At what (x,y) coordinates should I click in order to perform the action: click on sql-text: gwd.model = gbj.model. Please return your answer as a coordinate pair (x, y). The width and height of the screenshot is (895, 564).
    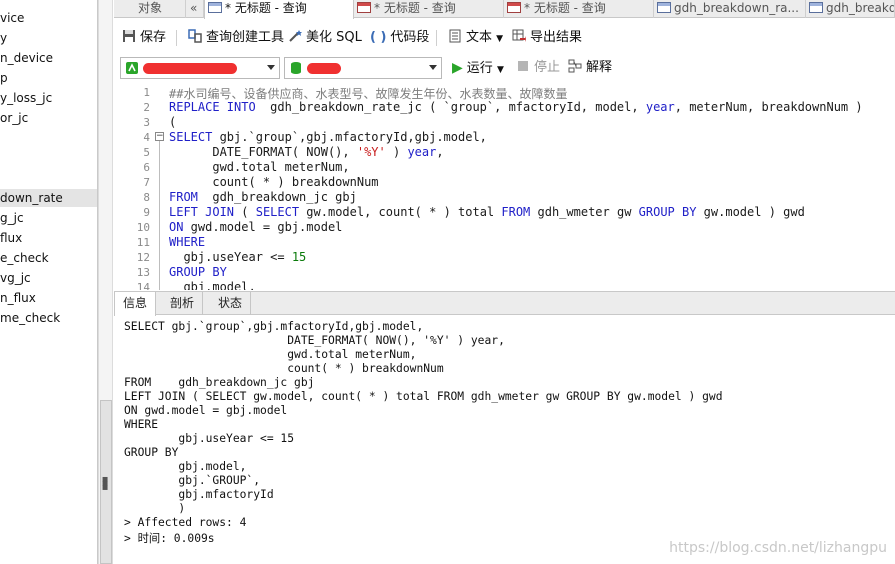
    Looking at the image, I should click on (263, 227).